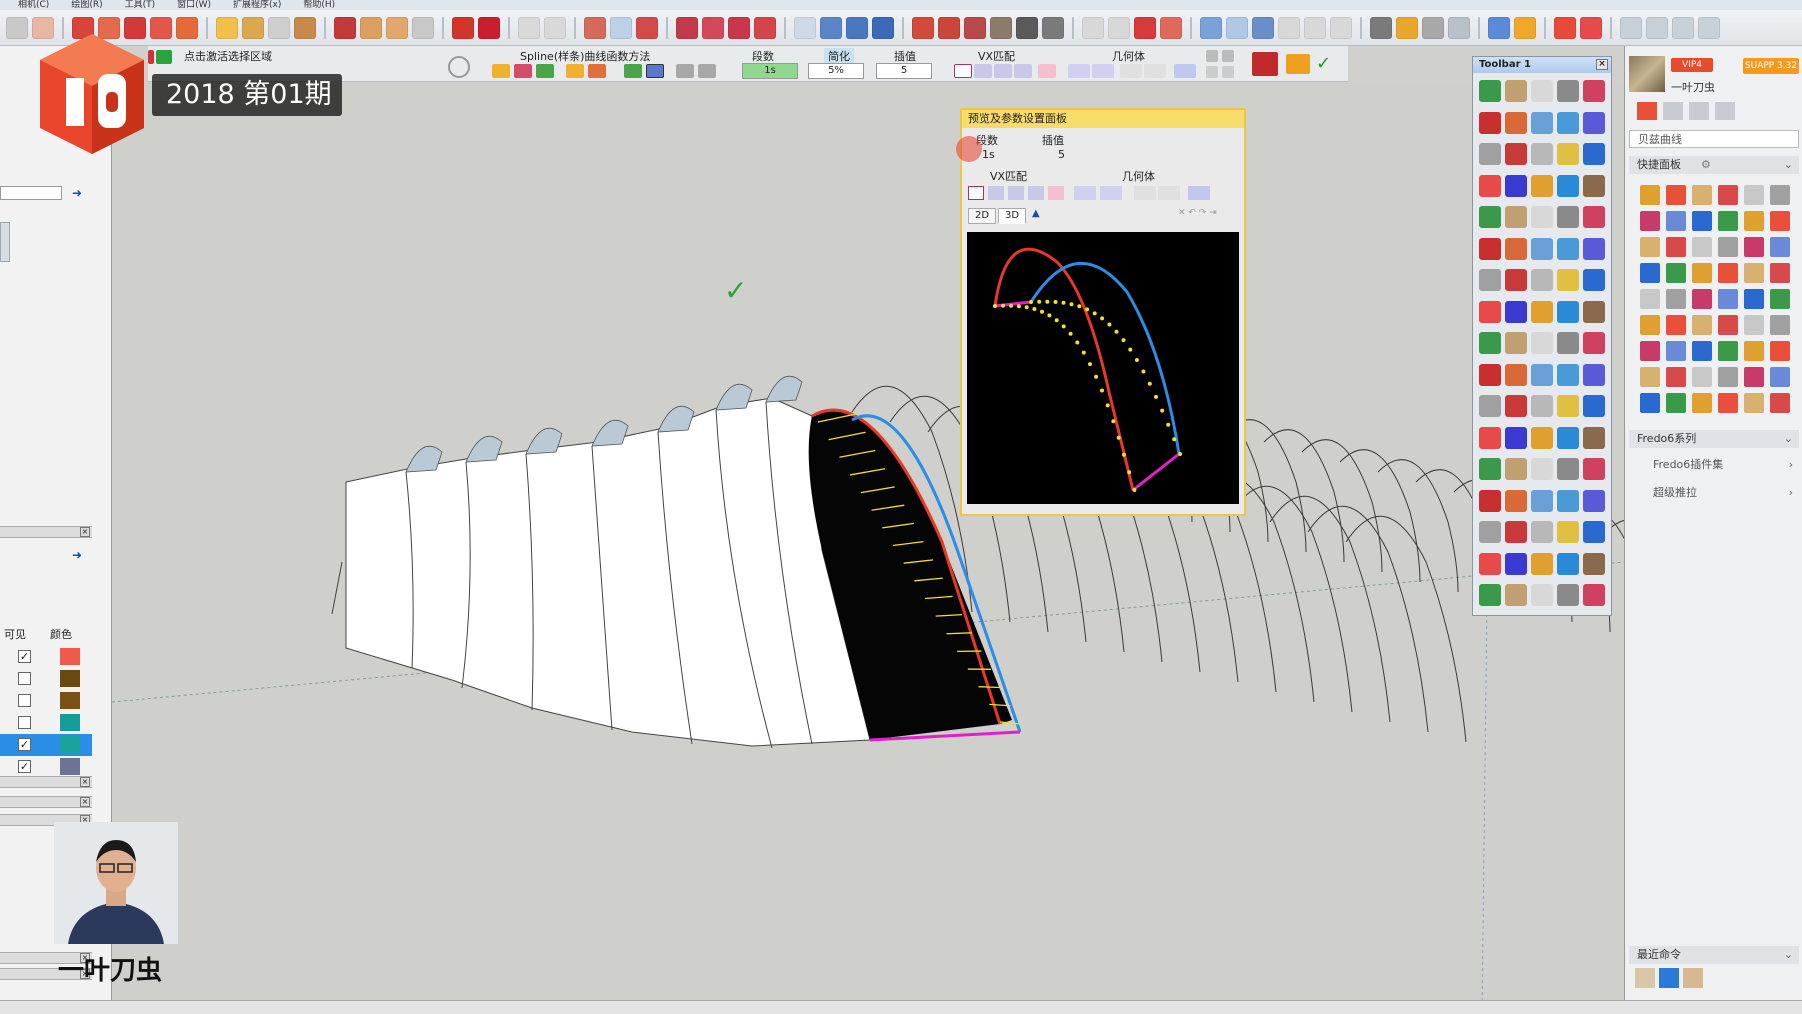 Image resolution: width=1802 pixels, height=1014 pixels. What do you see at coordinates (883, 27) in the screenshot?
I see `view-front-icon` at bounding box center [883, 27].